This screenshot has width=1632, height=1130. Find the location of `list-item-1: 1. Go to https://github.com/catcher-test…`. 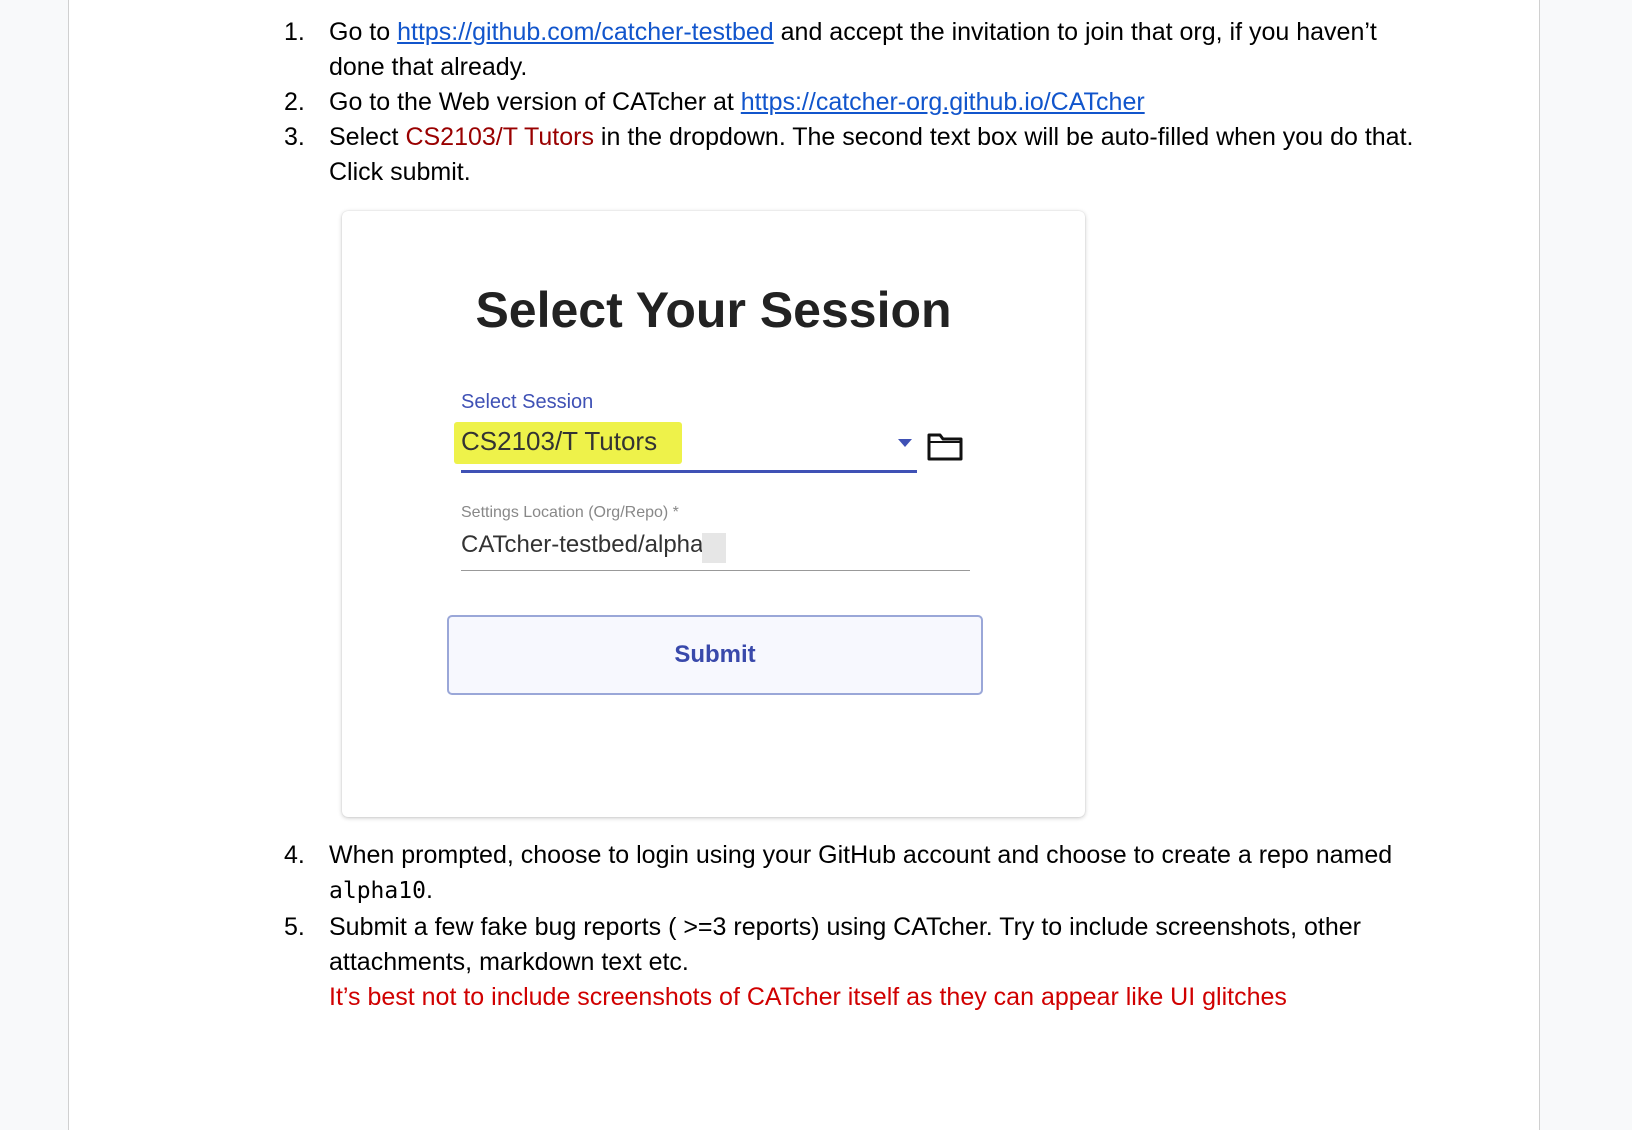

list-item-1: 1. Go to https://github.com/catcher-test… is located at coordinates (861, 50).